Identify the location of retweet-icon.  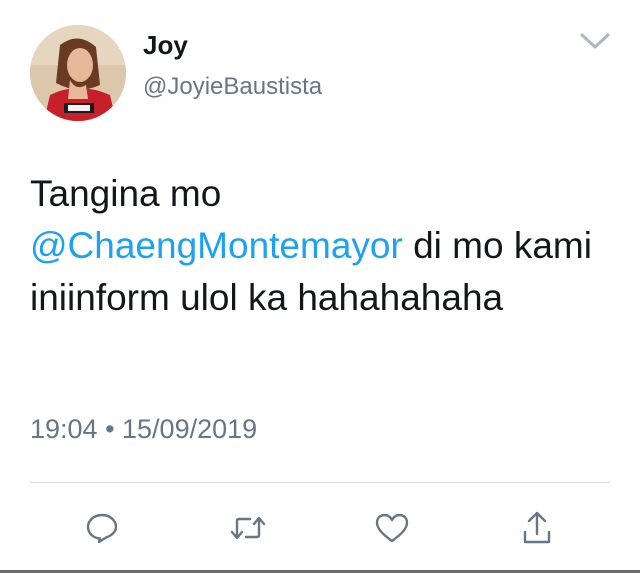
(248, 528).